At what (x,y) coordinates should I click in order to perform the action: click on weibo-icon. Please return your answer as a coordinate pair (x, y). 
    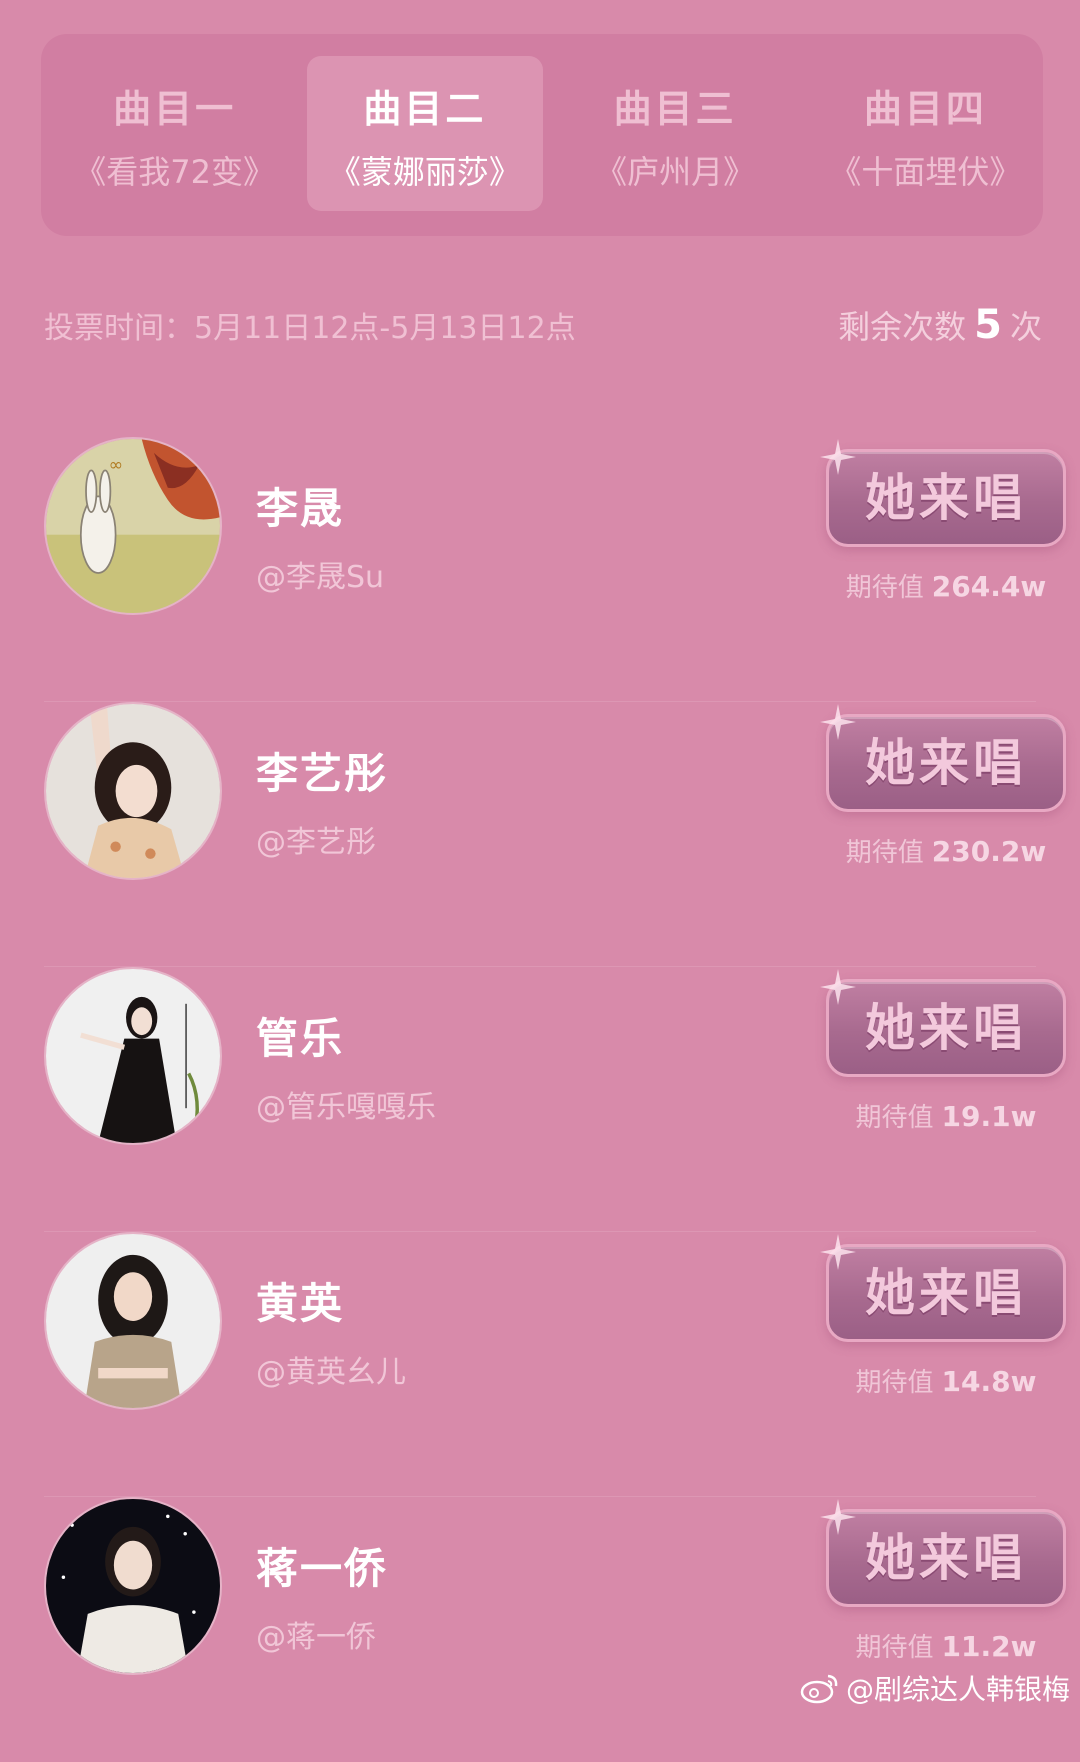
    Looking at the image, I should click on (819, 1689).